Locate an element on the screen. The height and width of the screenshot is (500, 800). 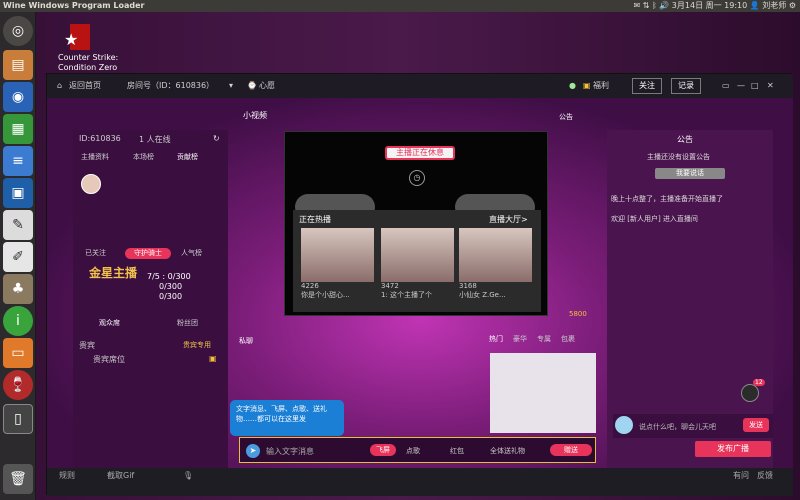
tab-popularity: 人气榜 is located at coordinates (191, 253).